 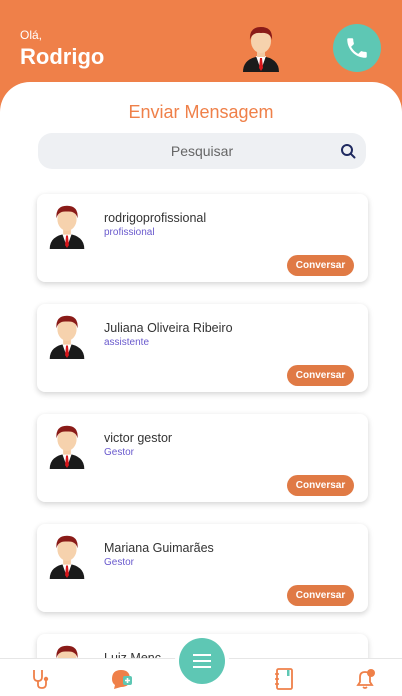 I want to click on contact-card: victor gestor Gestor Conversar, so click(x=202, y=458).